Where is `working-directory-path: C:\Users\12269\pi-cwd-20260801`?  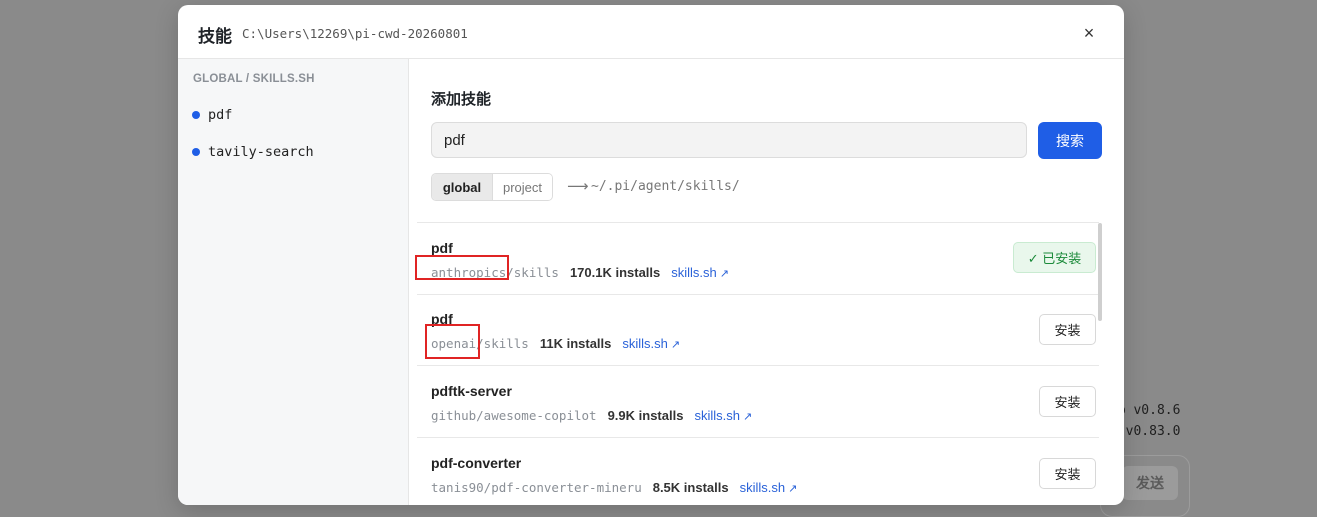
working-directory-path: C:\Users\12269\pi-cwd-20260801 is located at coordinates (355, 33).